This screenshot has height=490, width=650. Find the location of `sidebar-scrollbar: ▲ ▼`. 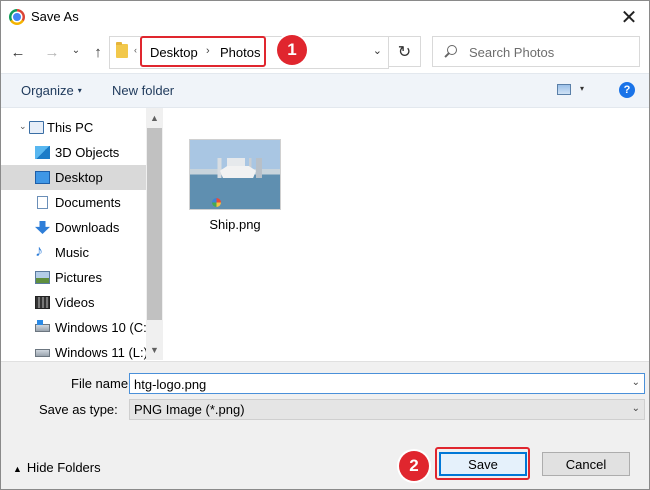

sidebar-scrollbar: ▲ ▼ is located at coordinates (154, 234).